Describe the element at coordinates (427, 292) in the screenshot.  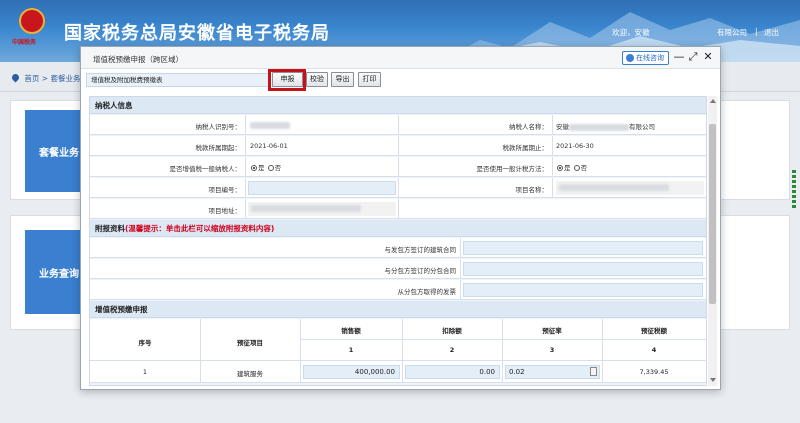
I see `attachment-label: 从分包方取得的发票` at that location.